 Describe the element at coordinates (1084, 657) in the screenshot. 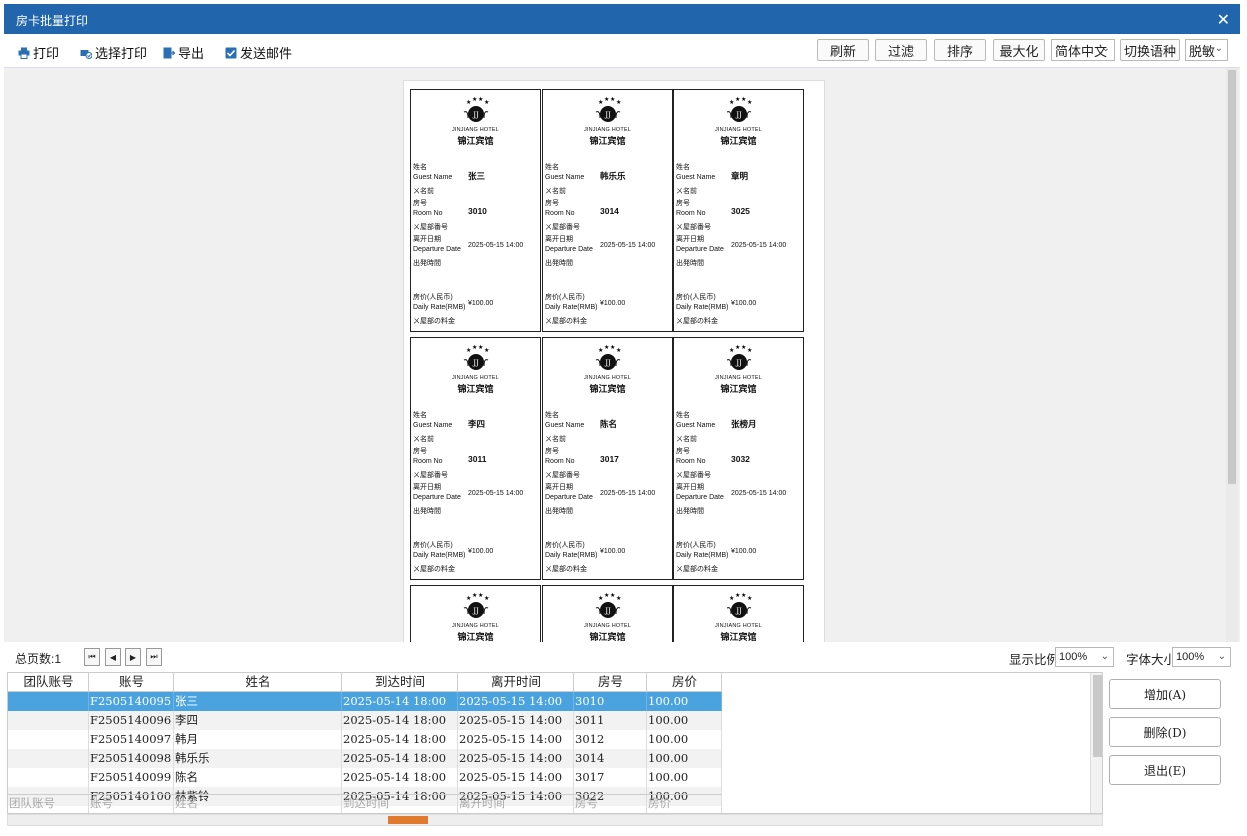

I see `zoom-select: 100% ⌄` at that location.